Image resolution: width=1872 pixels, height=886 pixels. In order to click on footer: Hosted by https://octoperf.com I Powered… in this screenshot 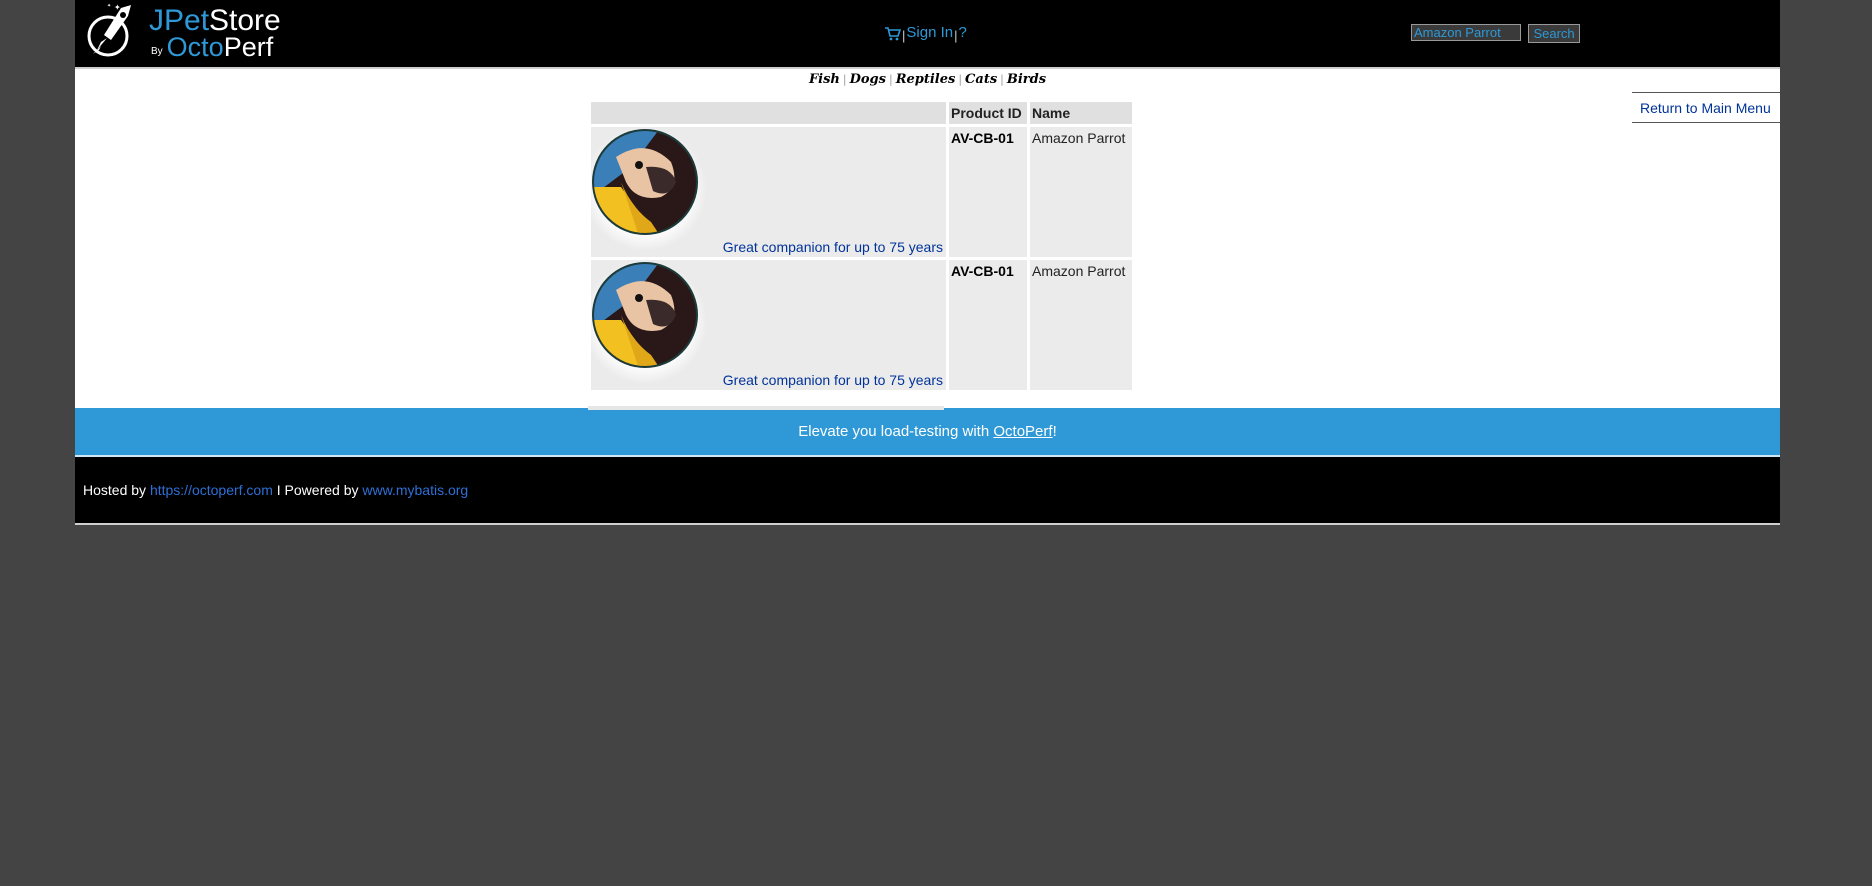, I will do `click(927, 491)`.